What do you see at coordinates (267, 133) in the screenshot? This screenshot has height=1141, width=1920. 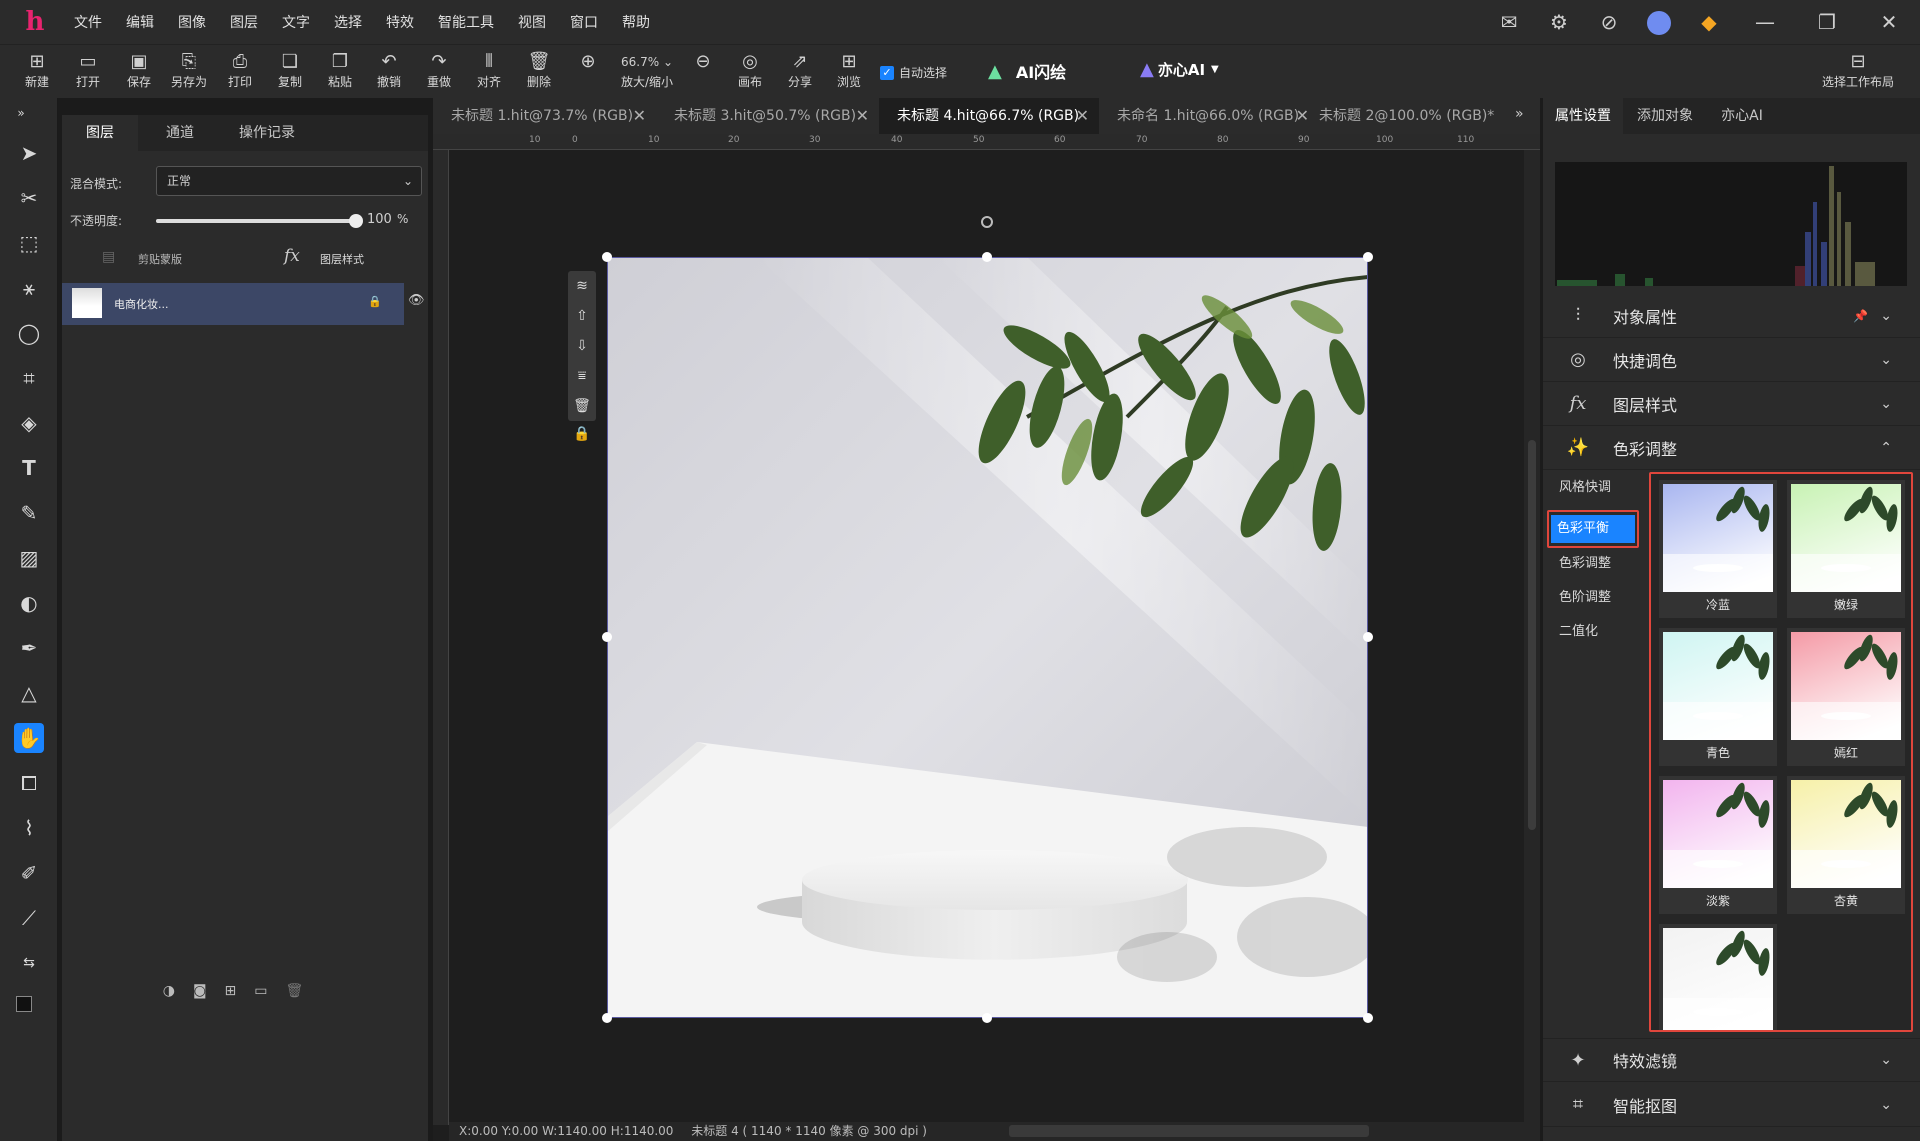 I see `tab-history: 操作记录` at bounding box center [267, 133].